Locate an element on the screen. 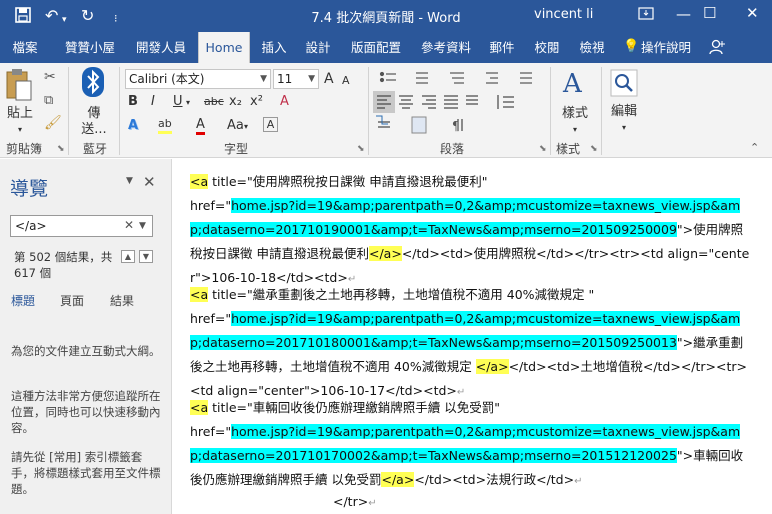 The image size is (772, 514). tab-home: Home is located at coordinates (224, 47).